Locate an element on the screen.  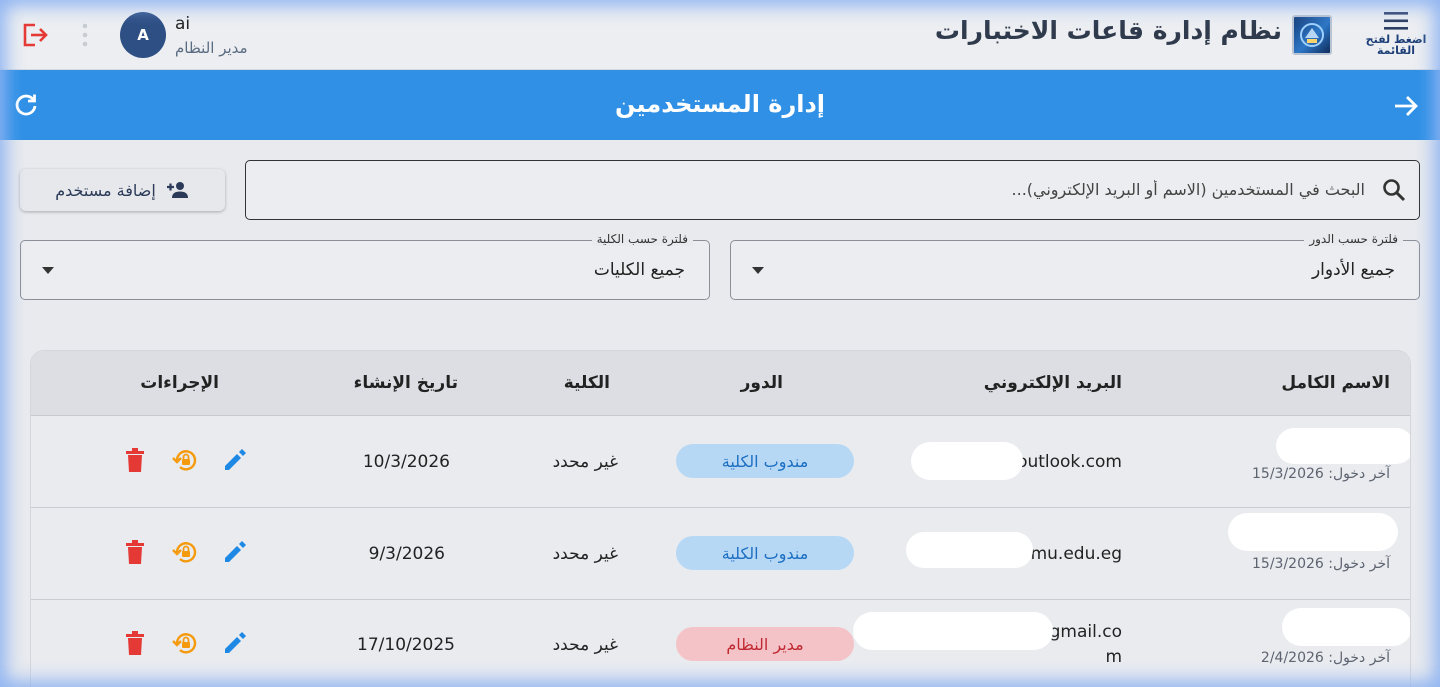
role-filter-legend: فلترة حسب الدور is located at coordinates (1353, 239).